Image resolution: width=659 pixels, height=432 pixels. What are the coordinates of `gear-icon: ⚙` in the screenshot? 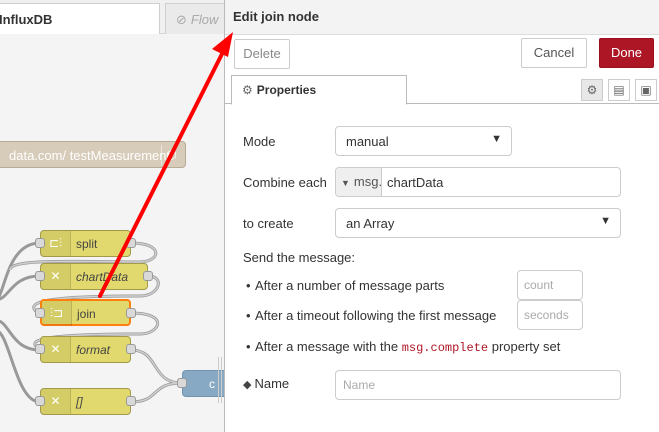 It's located at (247, 90).